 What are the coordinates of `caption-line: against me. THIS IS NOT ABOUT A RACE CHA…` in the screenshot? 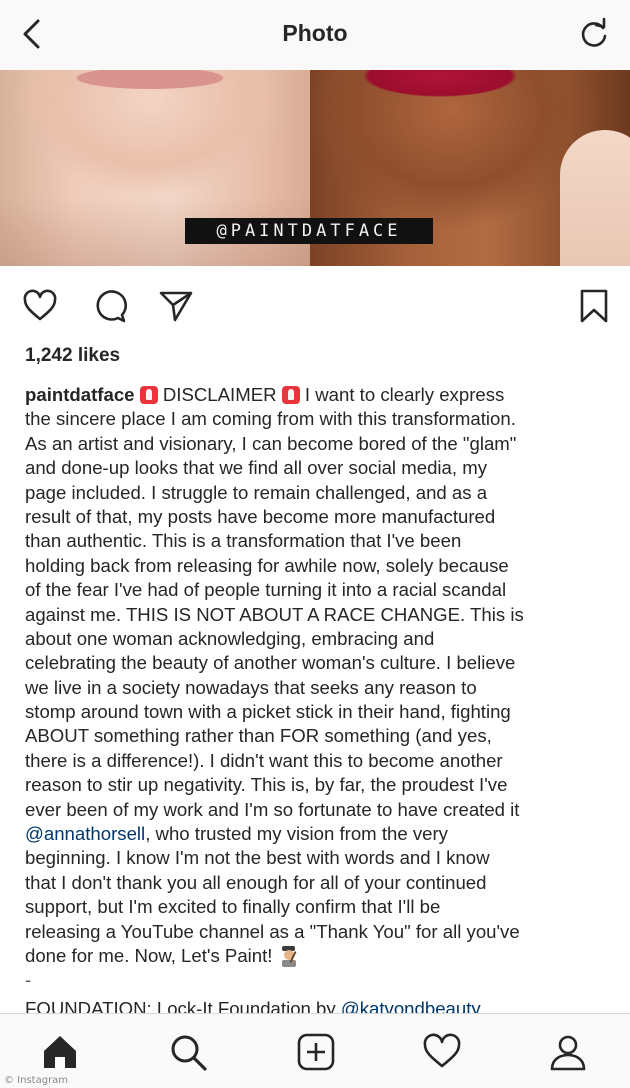 It's located at (274, 614).